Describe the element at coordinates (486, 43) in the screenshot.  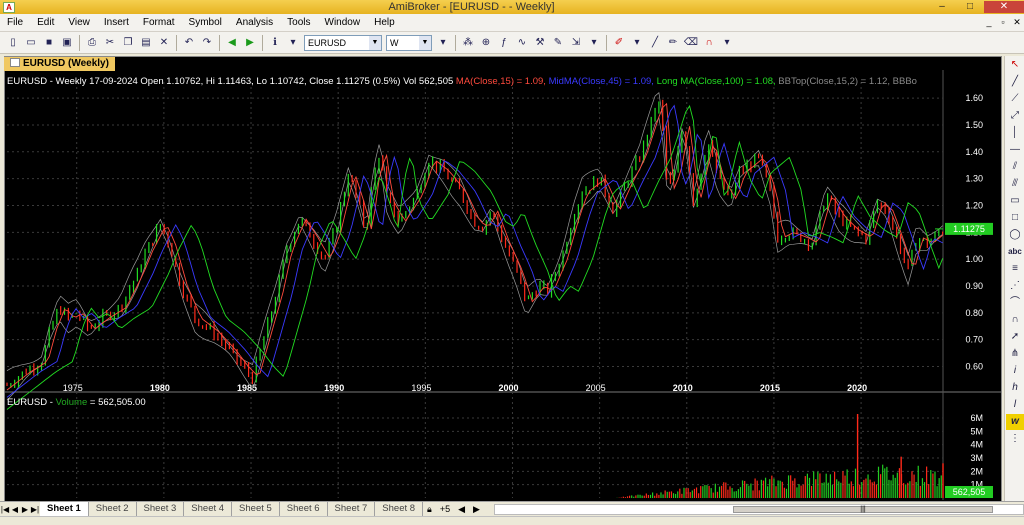
I see `zoom-icon: ⊕` at that location.